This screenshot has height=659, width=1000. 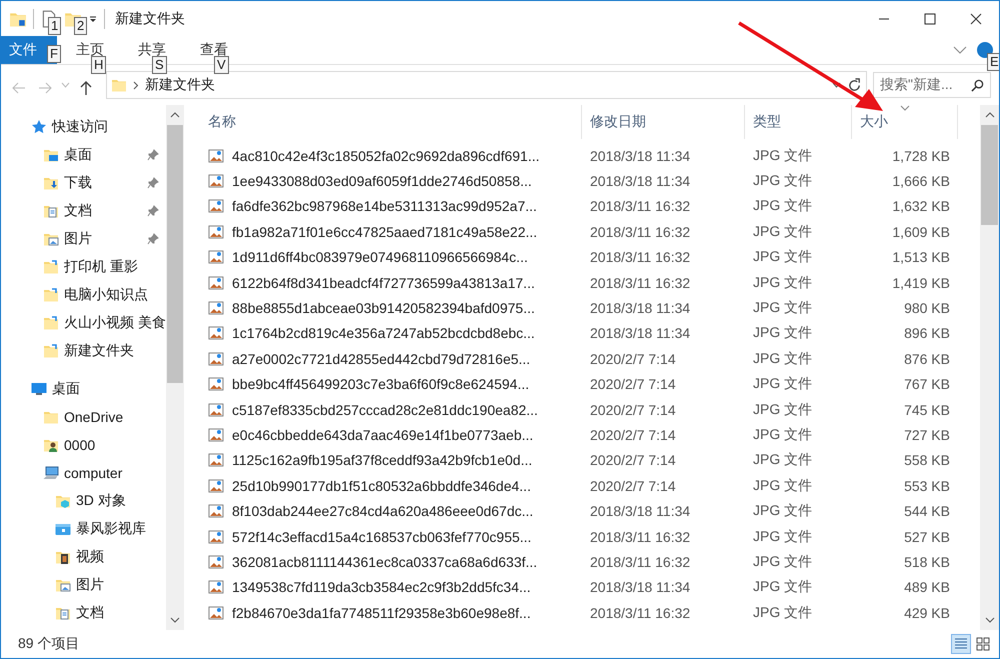 What do you see at coordinates (927, 612) in the screenshot?
I see `file-size: 429 KB` at bounding box center [927, 612].